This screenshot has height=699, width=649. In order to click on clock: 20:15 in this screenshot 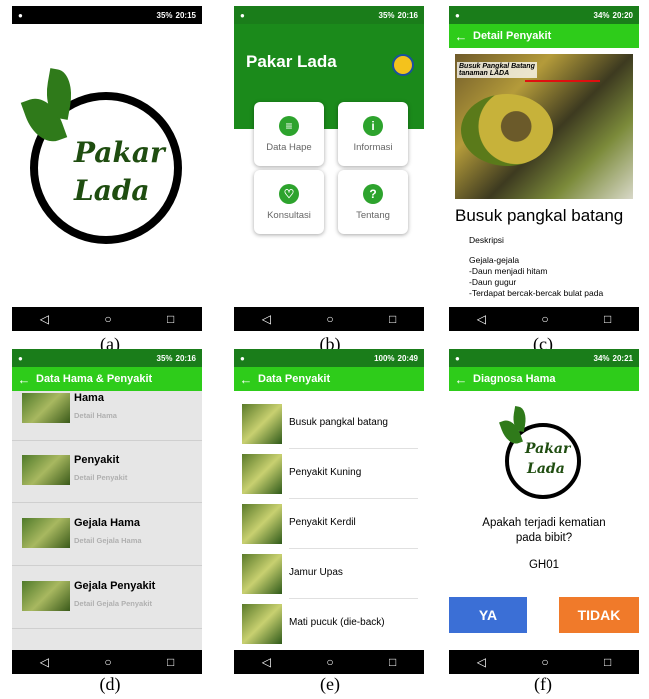, I will do `click(185, 15)`.